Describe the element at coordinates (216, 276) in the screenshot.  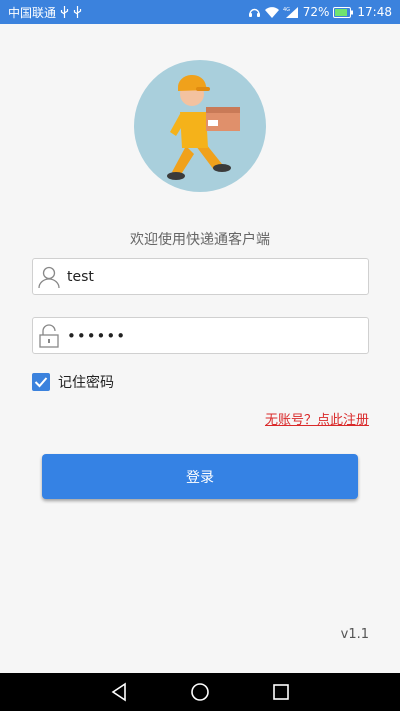
I see `username-input` at that location.